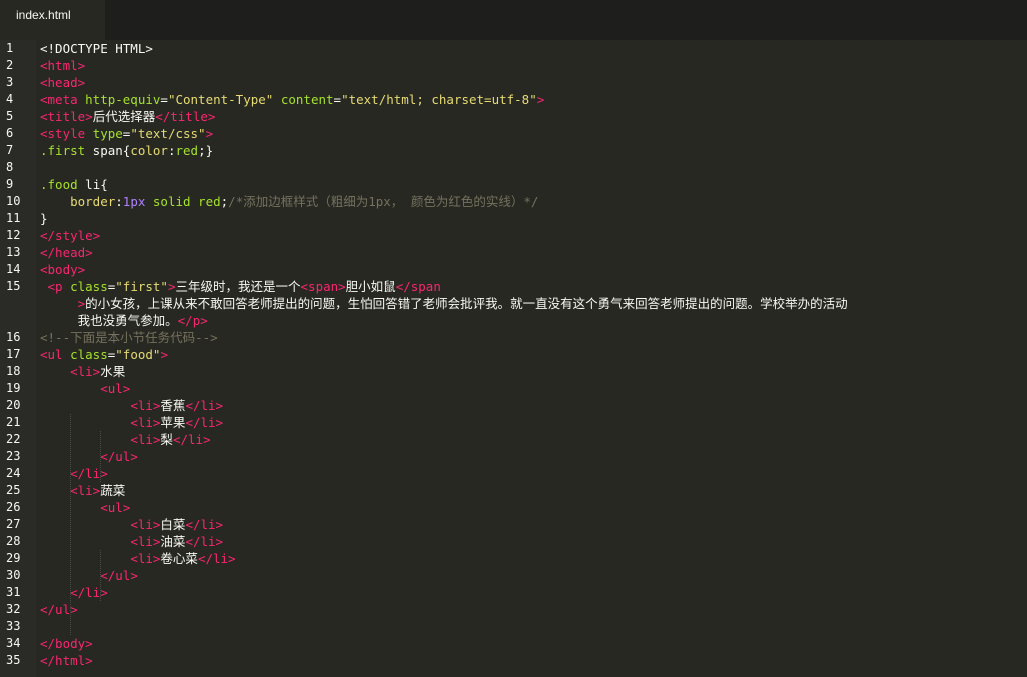  What do you see at coordinates (113, 371) in the screenshot?
I see `code-token: 水果` at bounding box center [113, 371].